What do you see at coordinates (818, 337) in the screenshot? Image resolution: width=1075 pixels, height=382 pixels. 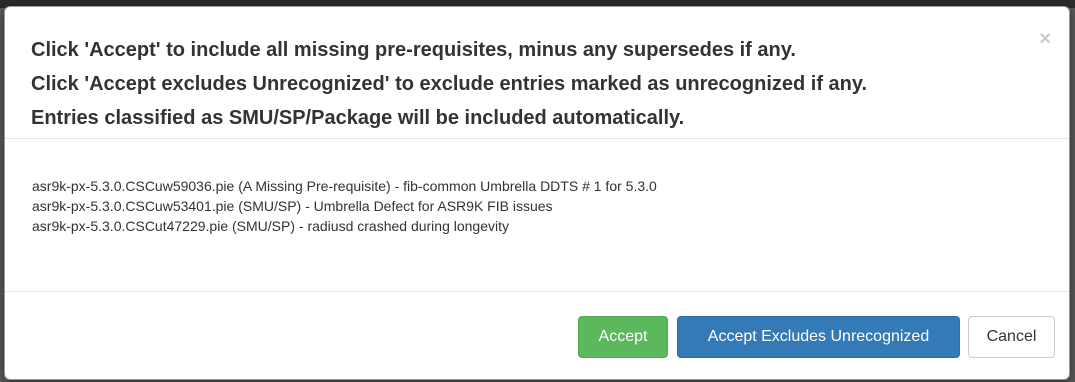 I see `accept-excludes-unrecognized-button: Accept Excludes Unrecognized` at bounding box center [818, 337].